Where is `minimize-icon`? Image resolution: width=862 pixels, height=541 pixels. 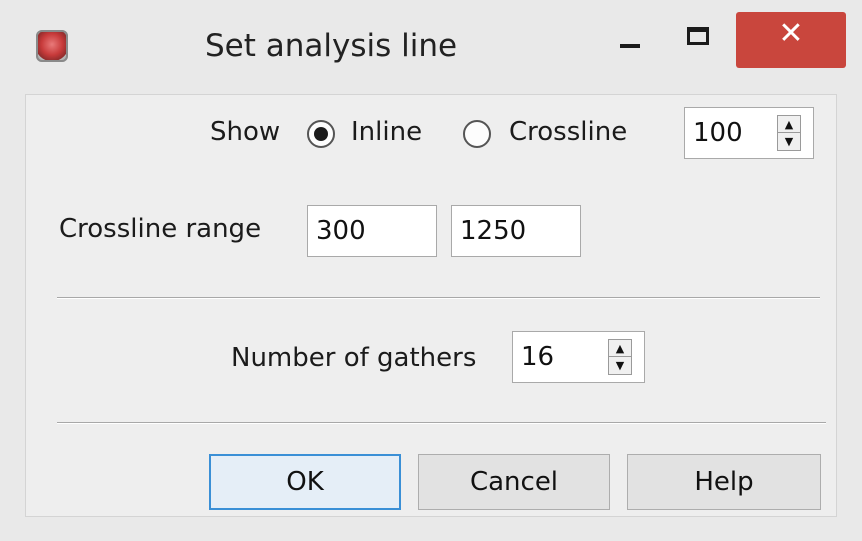
minimize-icon is located at coordinates (630, 46).